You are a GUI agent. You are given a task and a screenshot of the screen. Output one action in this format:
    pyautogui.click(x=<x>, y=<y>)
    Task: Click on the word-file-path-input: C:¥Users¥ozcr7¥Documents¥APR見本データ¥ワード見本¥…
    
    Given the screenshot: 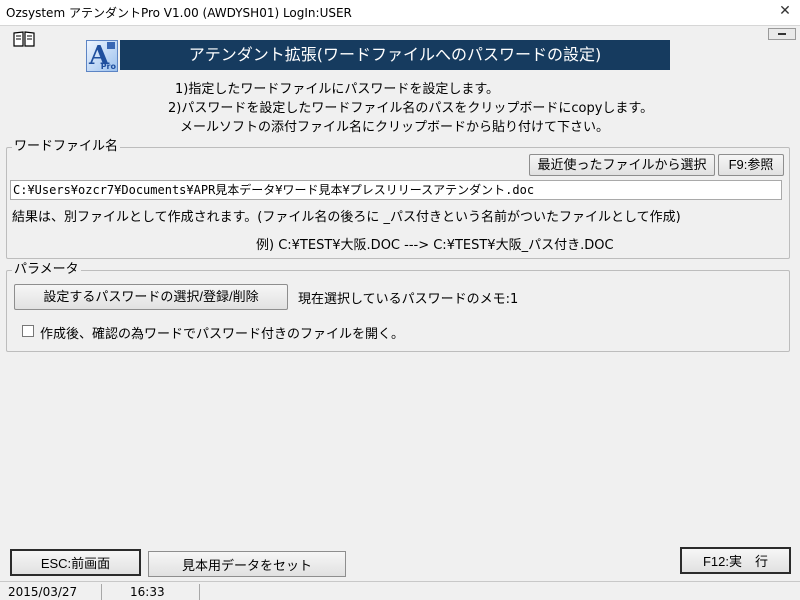 What is the action you would take?
    pyautogui.click(x=396, y=190)
    